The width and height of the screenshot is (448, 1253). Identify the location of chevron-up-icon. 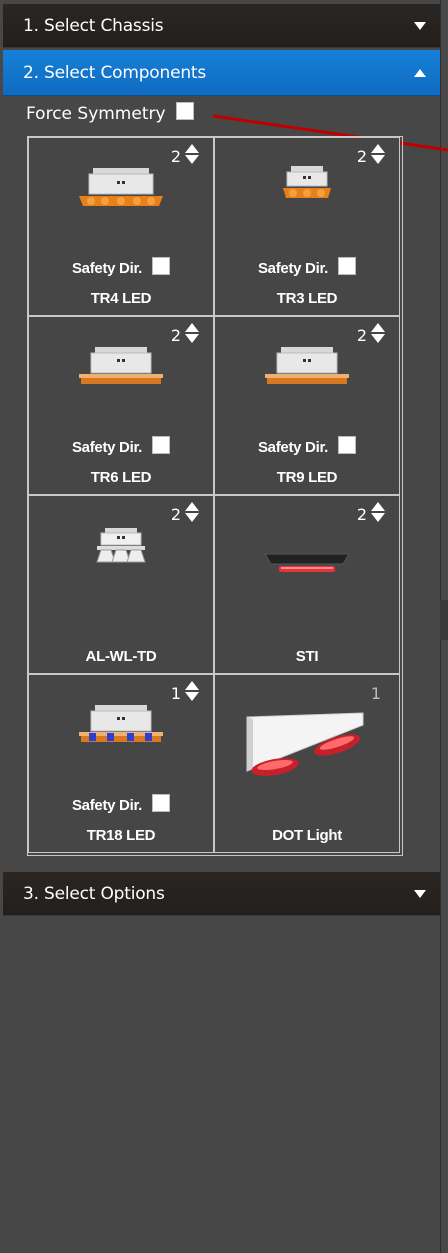
(420, 72).